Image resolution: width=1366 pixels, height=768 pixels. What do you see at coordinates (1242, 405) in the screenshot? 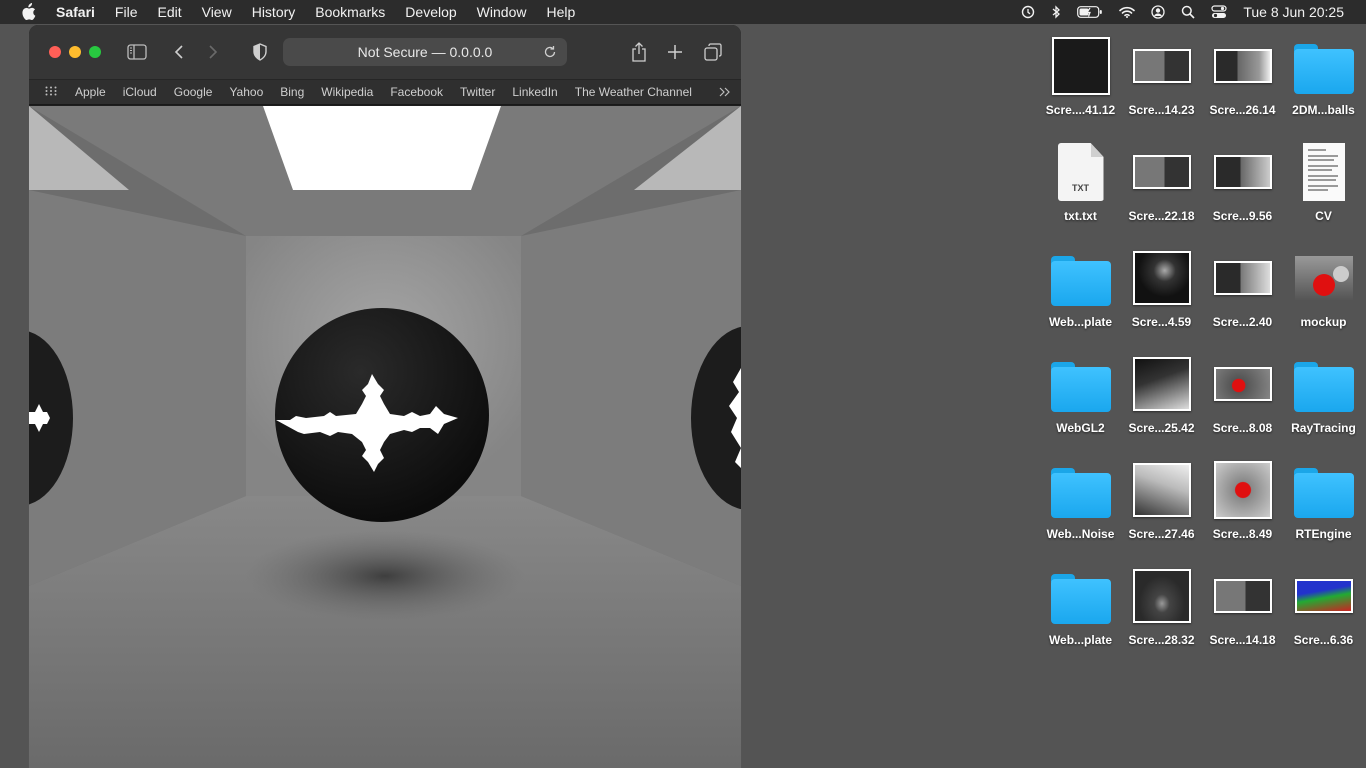
I see `desktop-item-screenshot: Scre...8.08` at bounding box center [1242, 405].